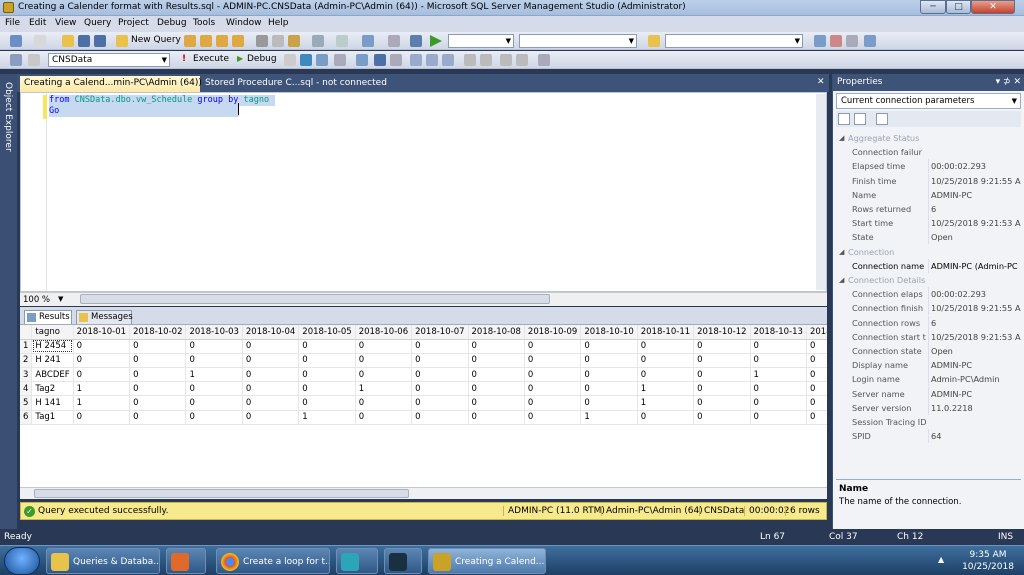 Image resolution: width=1024 pixels, height=575 pixels. What do you see at coordinates (244, 23) in the screenshot?
I see `menu-window: Window` at bounding box center [244, 23].